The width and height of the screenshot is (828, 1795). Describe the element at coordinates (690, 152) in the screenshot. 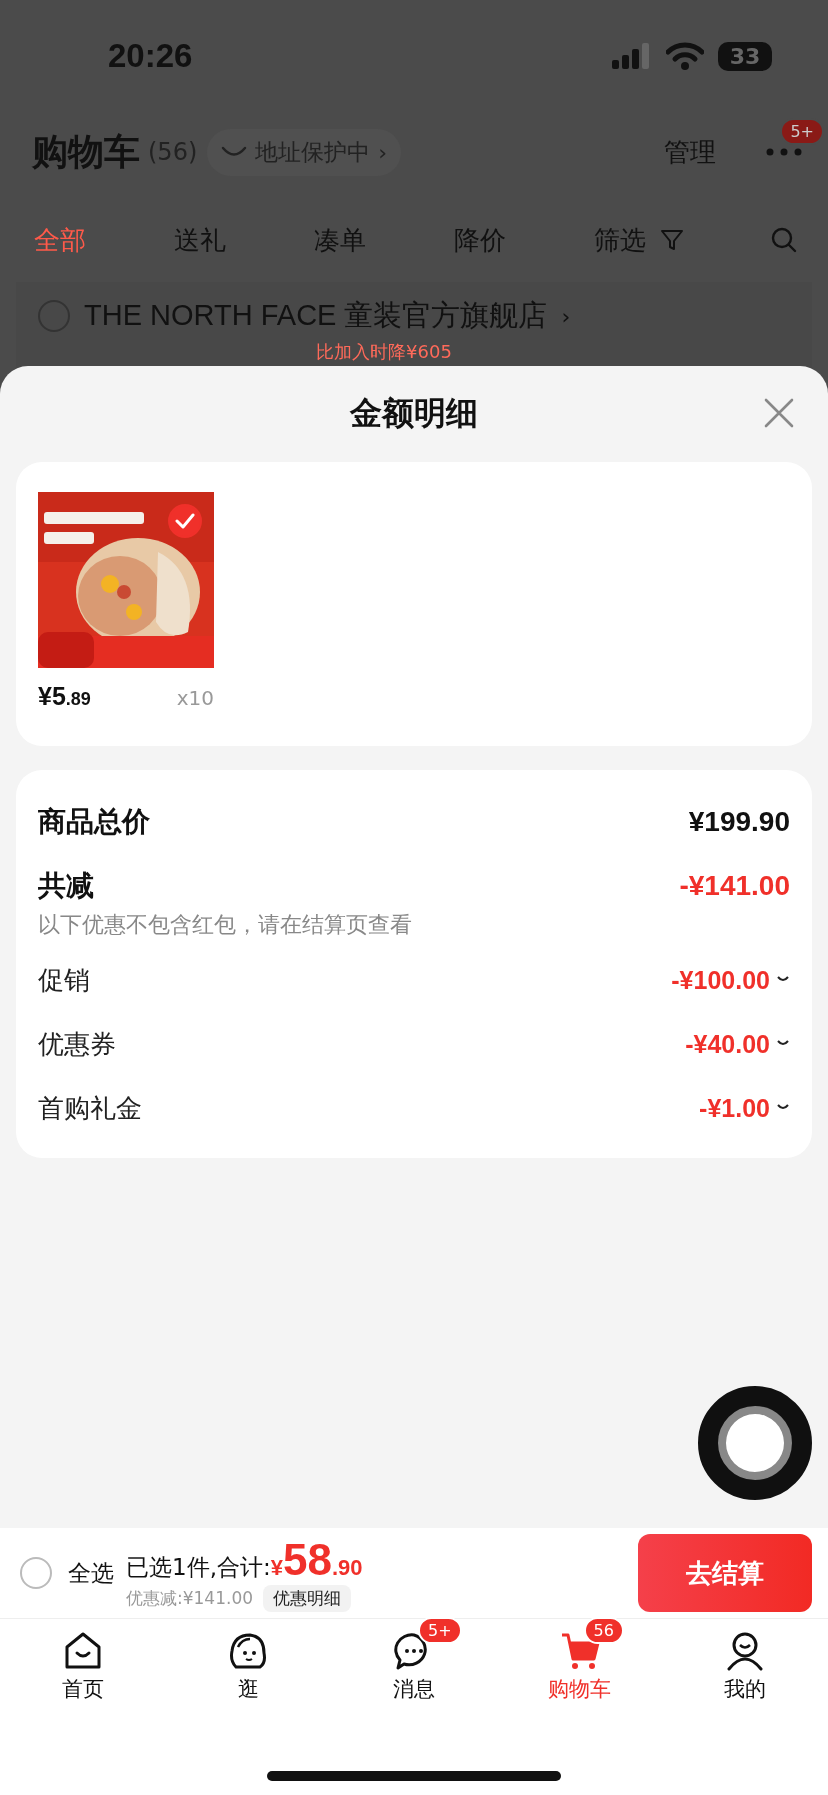

I see `manage-button: 管理` at that location.